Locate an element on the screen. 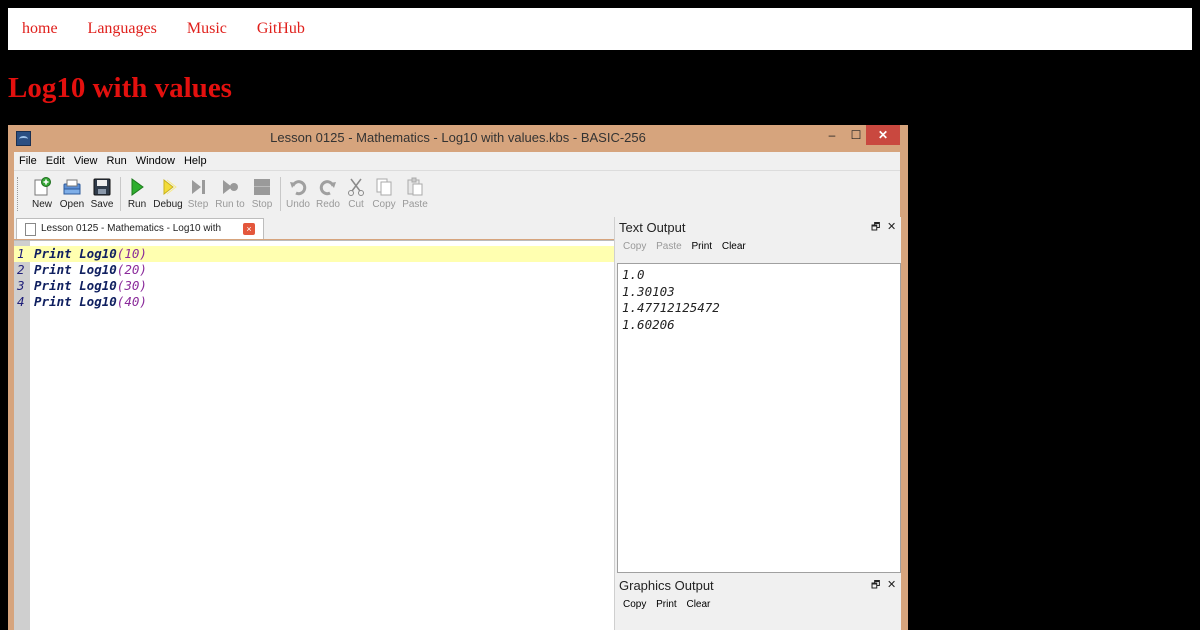 This screenshot has width=1200, height=630. menu-run: Run is located at coordinates (117, 161).